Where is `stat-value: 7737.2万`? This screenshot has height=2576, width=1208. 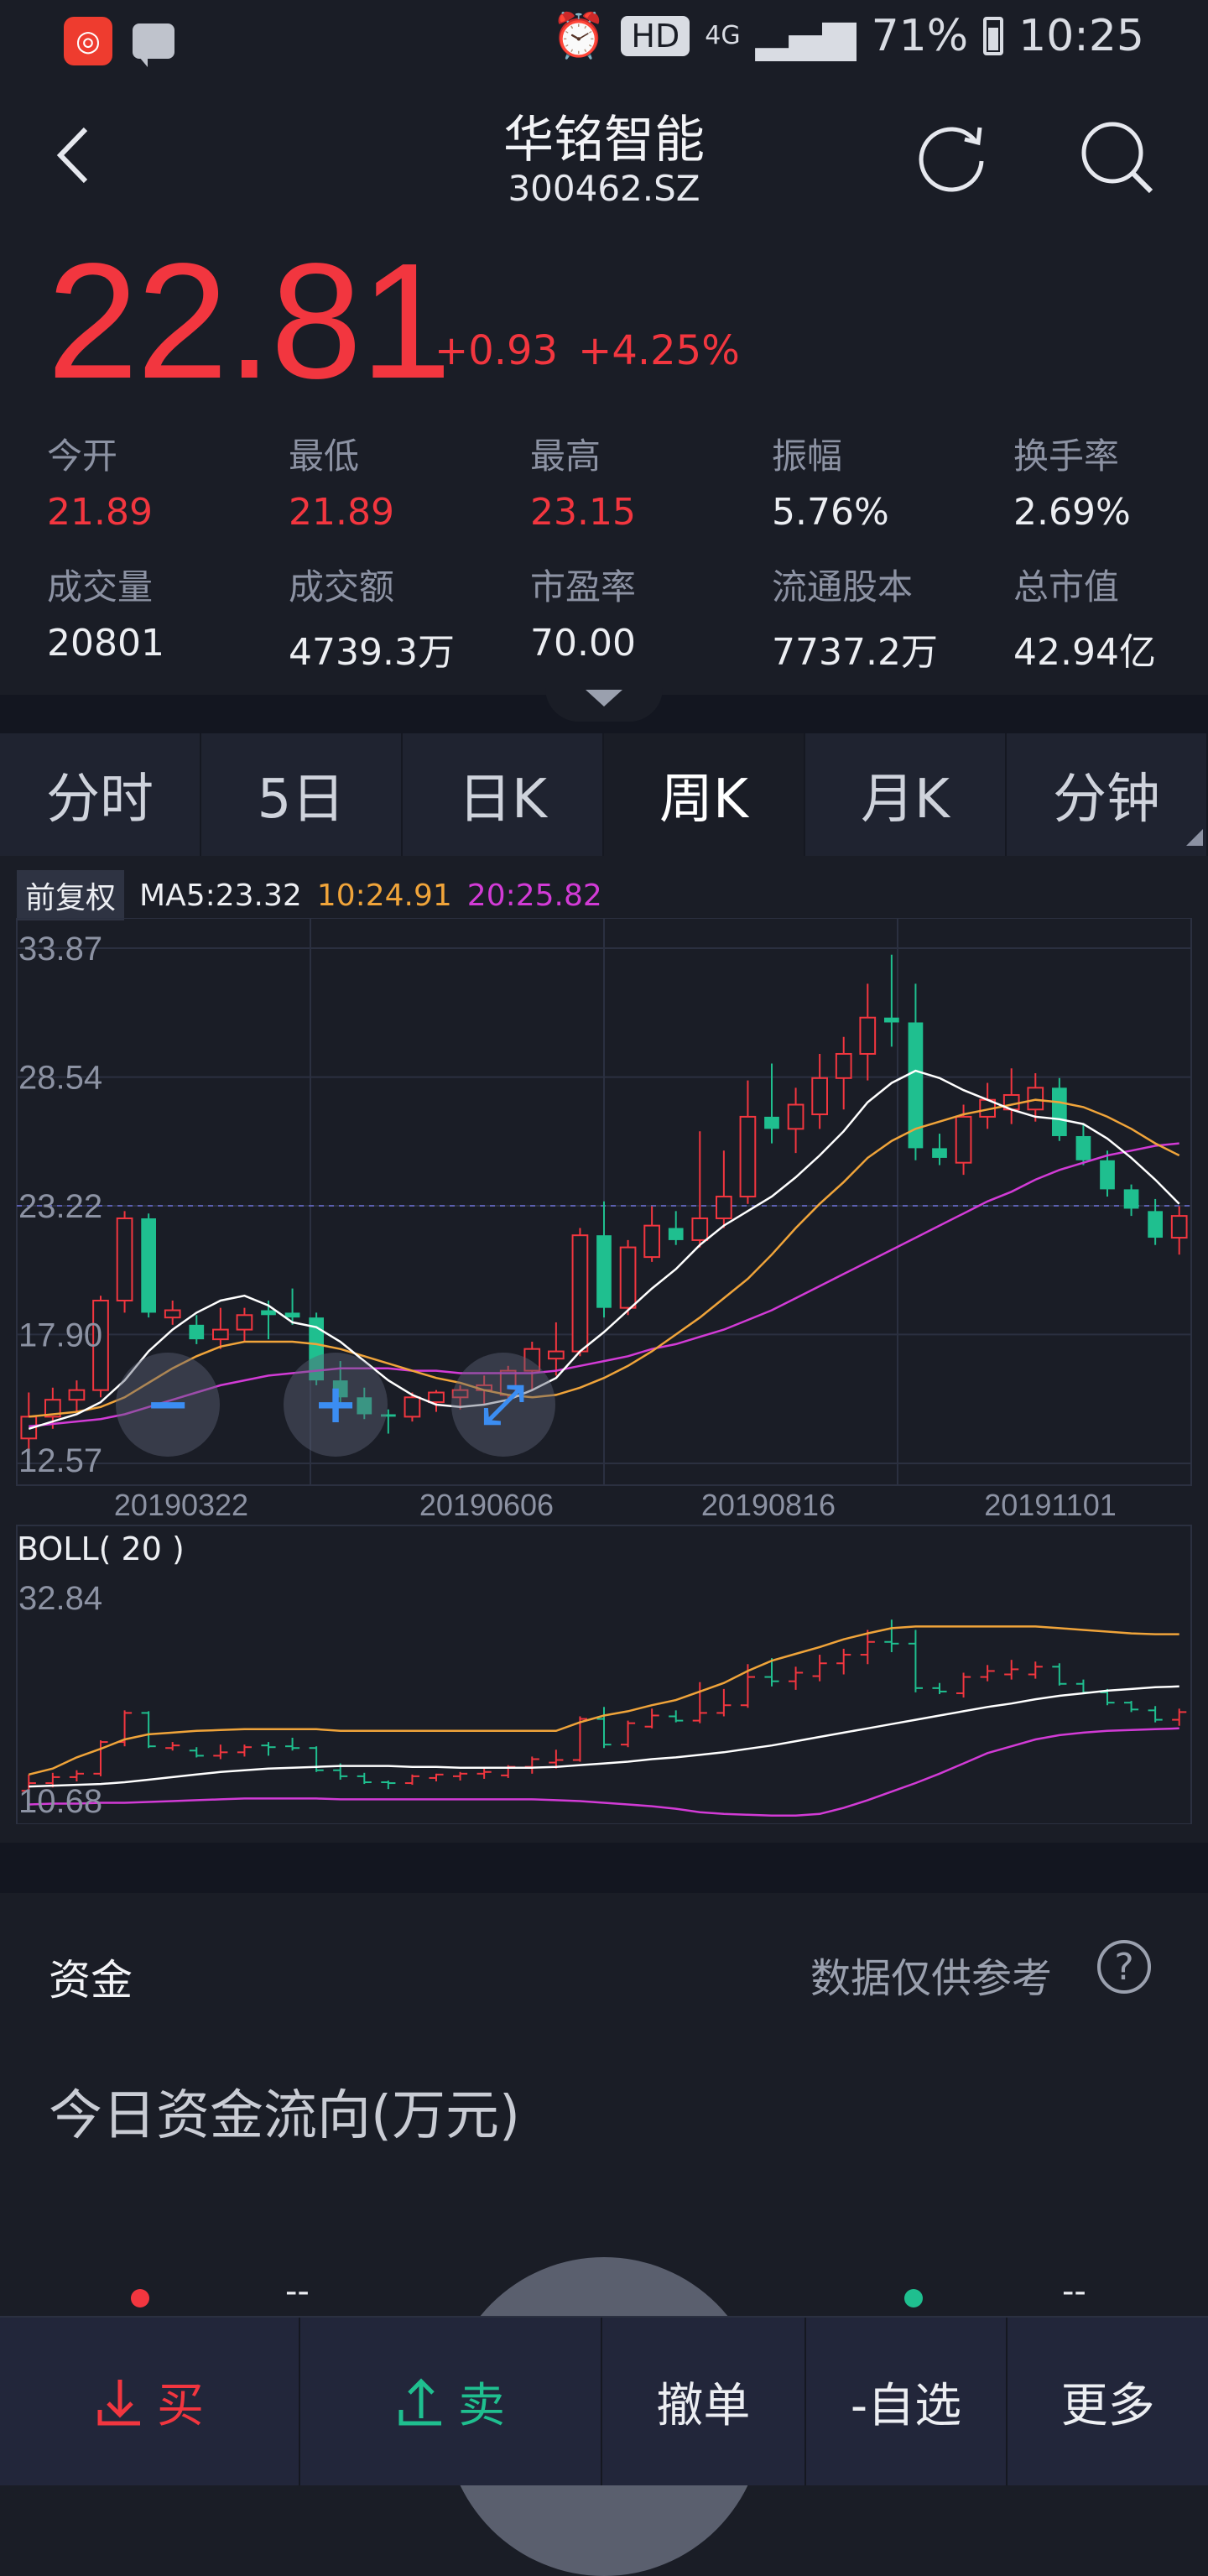
stat-value: 7737.2万 is located at coordinates (855, 652).